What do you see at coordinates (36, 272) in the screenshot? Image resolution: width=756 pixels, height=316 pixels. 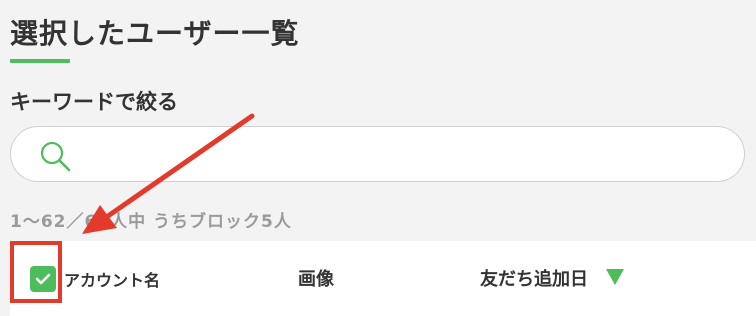 I see `annotation-highlight-box` at bounding box center [36, 272].